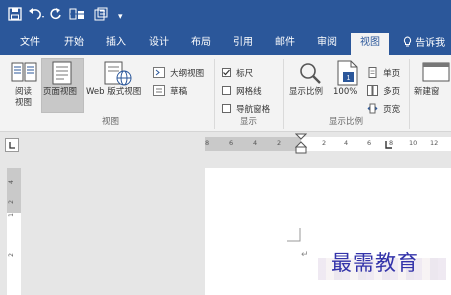  I want to click on ruler-tick-label: 8, so click(207, 143).